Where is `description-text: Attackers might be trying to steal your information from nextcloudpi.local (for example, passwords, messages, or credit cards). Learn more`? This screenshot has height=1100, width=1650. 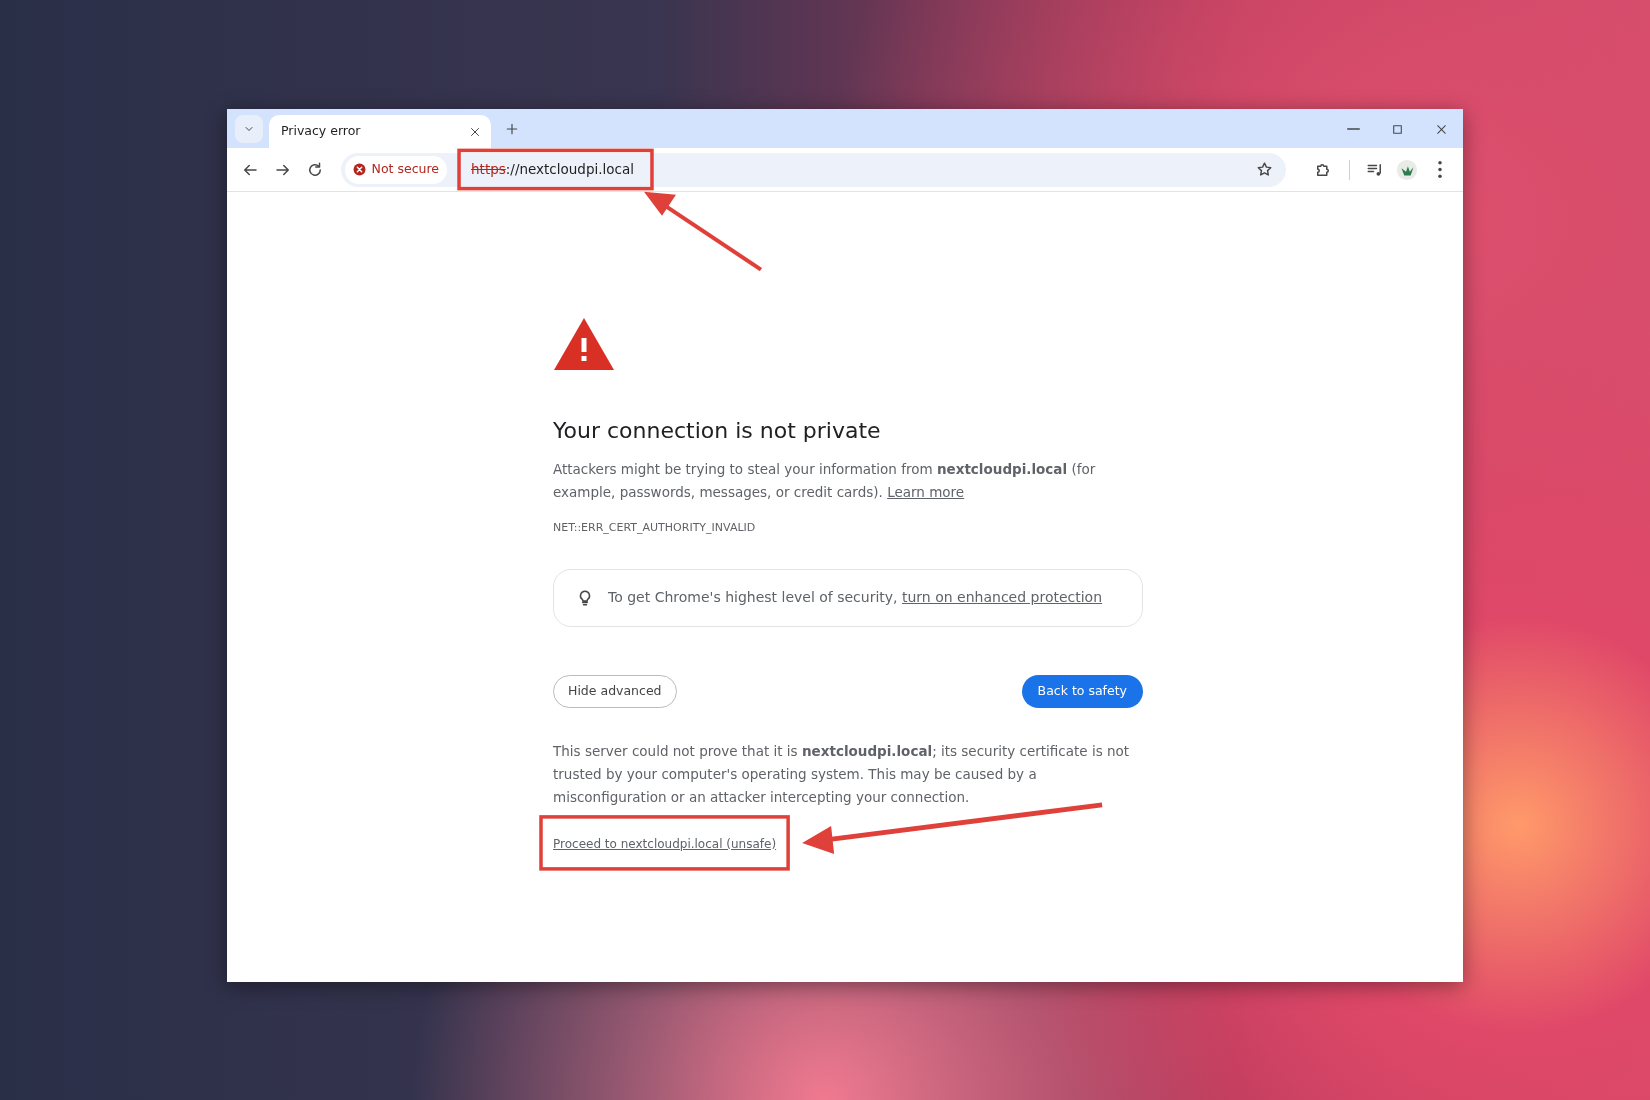
description-text: Attackers might be trying to steal your information from nextcloudpi.local (for example, passwords, messages, or credit cards). Learn more is located at coordinates (825, 481).